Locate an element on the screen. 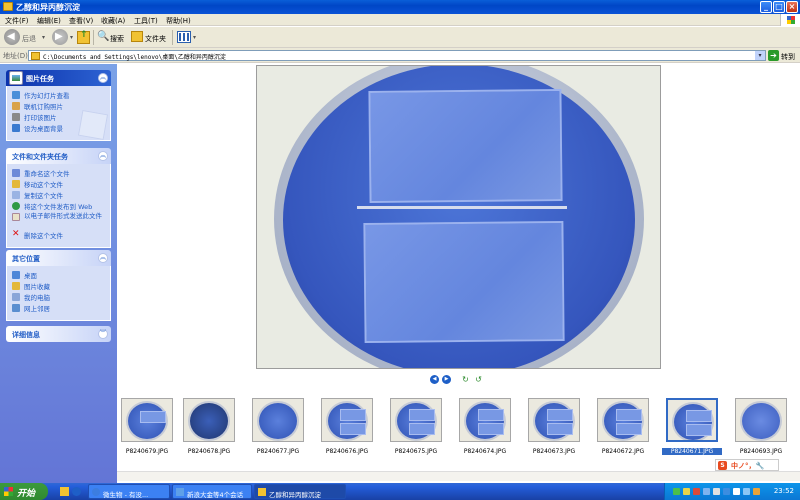 The image size is (800, 500). filmstrip-thumbnail: P8240672.JPG is located at coordinates (623, 427).